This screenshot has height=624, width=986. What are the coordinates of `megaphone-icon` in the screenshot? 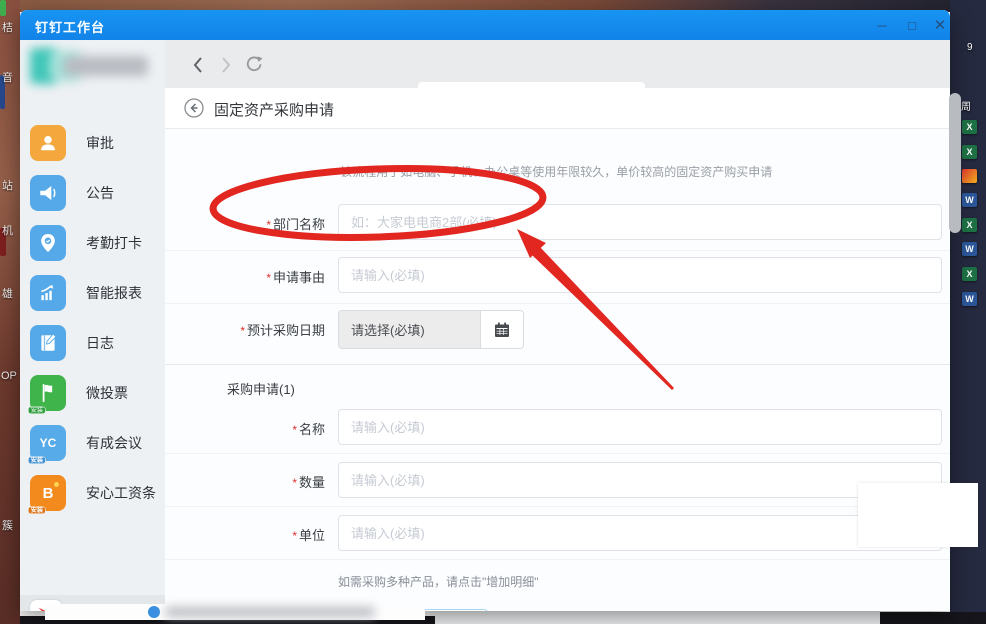 It's located at (48, 193).